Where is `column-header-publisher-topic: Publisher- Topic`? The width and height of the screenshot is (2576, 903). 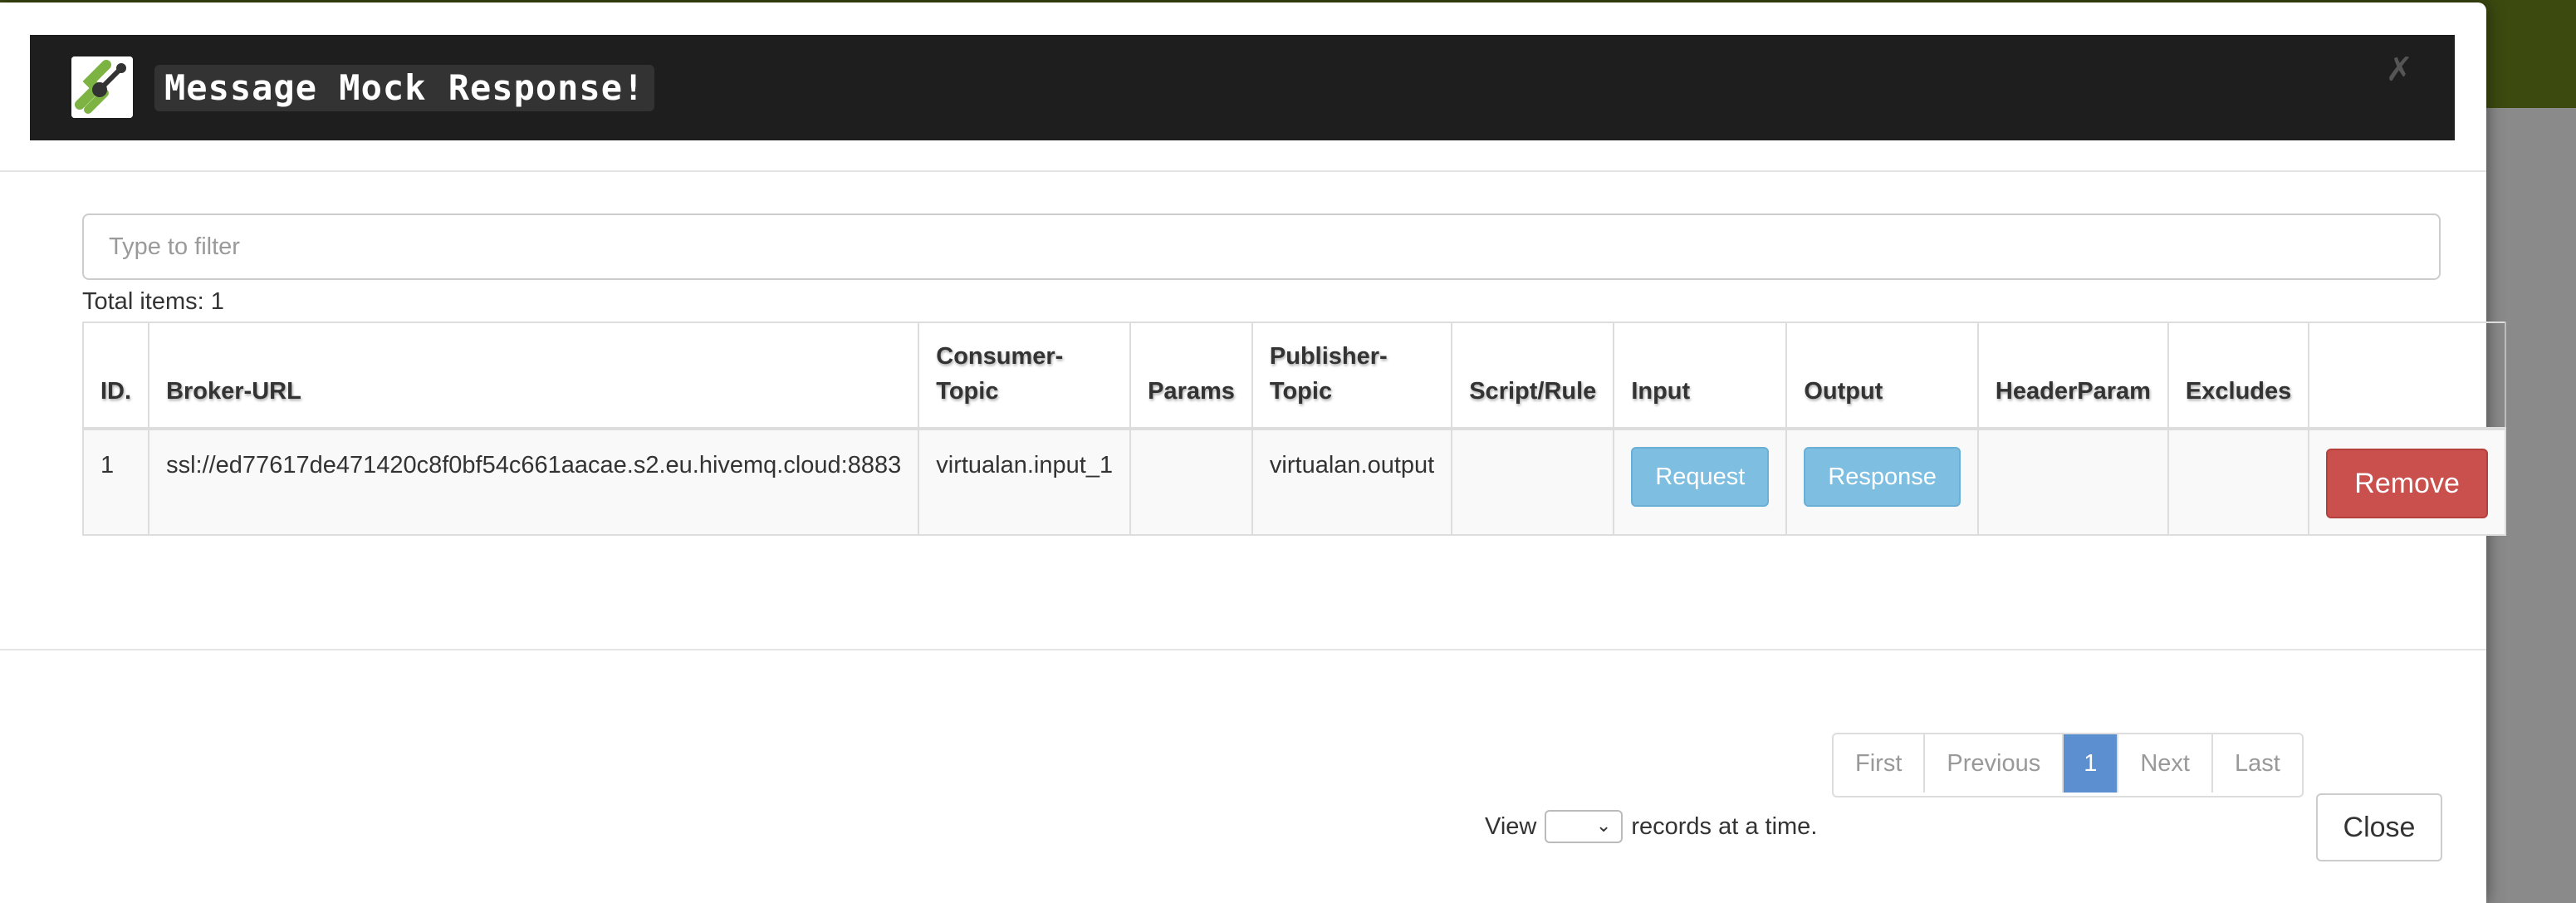 column-header-publisher-topic: Publisher- Topic is located at coordinates (1352, 376).